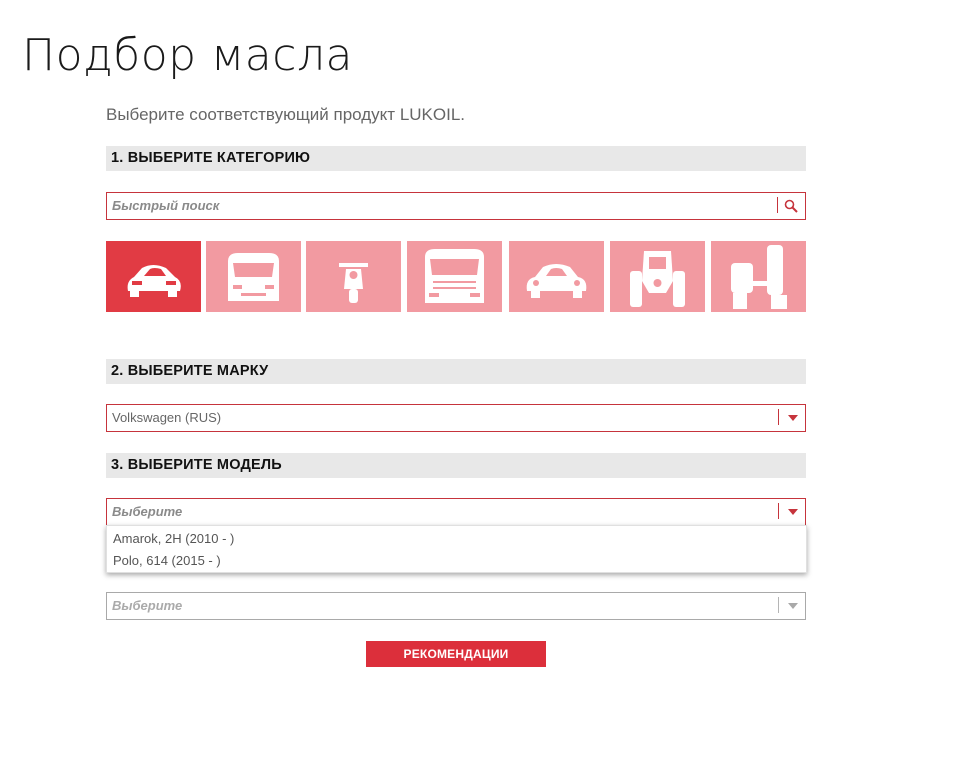 The width and height of the screenshot is (954, 768). What do you see at coordinates (154, 281) in the screenshot?
I see `passenger-car-icon` at bounding box center [154, 281].